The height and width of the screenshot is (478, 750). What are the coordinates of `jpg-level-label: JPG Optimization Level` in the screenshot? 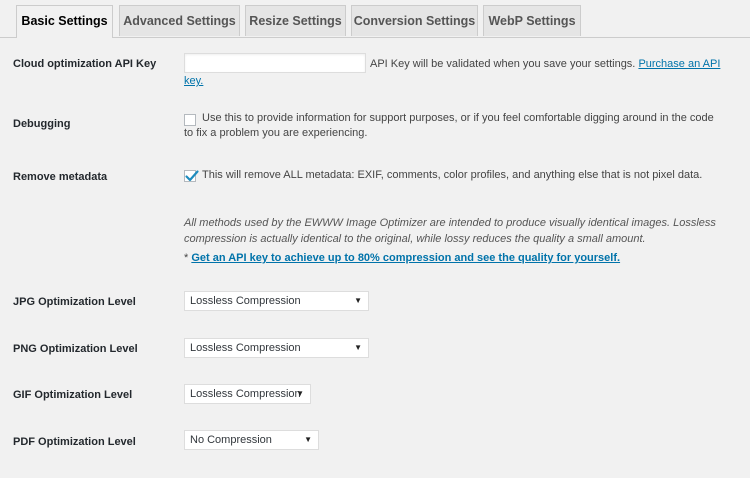 It's located at (74, 302).